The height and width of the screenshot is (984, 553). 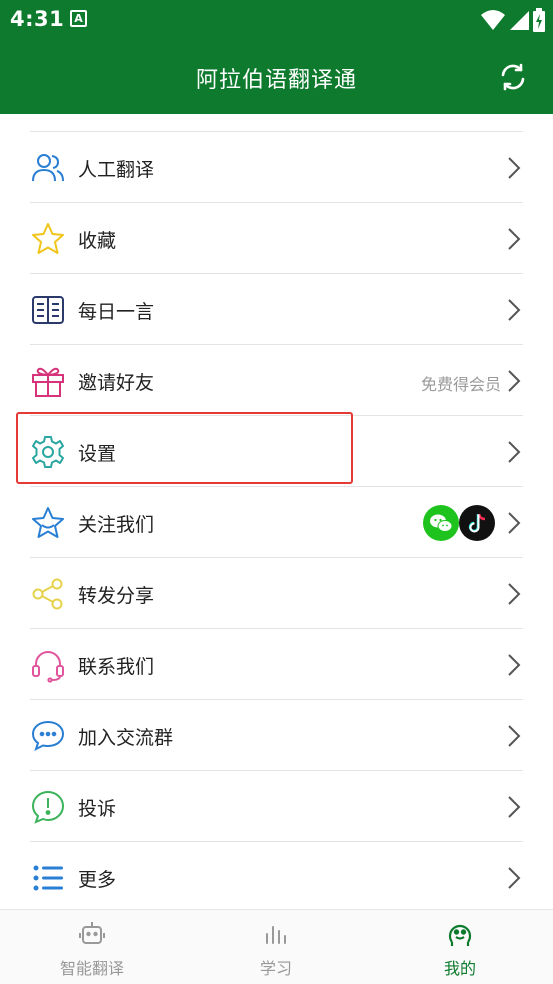 I want to click on tab-label: 我的, so click(x=459, y=968).